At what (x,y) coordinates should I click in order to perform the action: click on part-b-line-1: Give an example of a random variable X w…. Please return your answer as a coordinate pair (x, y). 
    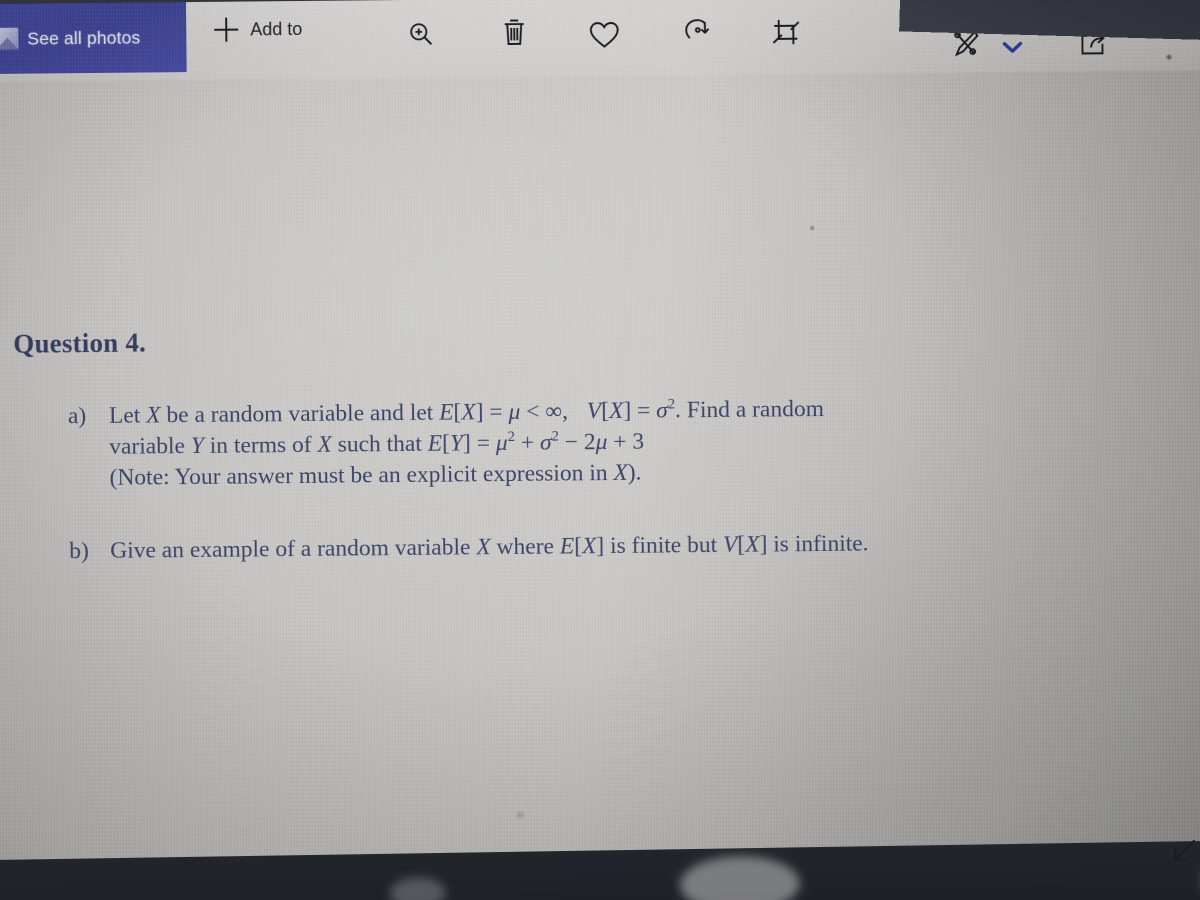
    Looking at the image, I should click on (489, 547).